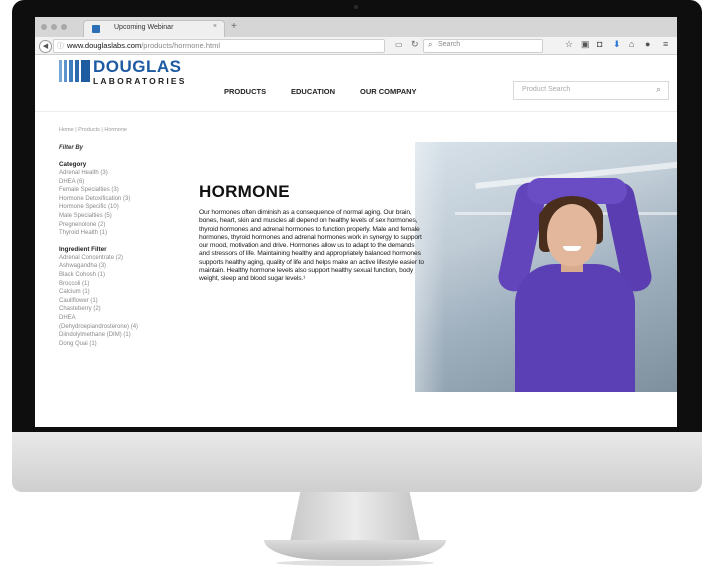 This screenshot has height=582, width=710. Describe the element at coordinates (124, 335) in the screenshot. I see `ingredient-item: Diindolylmethane (DIM) (1)` at that location.